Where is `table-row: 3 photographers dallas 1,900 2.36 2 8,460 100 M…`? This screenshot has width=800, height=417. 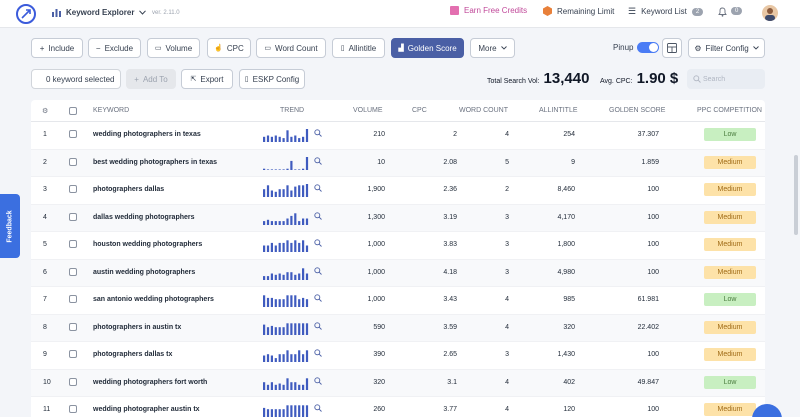 table-row: 3 photographers dallas 1,900 2.36 2 8,460 100 M… is located at coordinates (398, 191).